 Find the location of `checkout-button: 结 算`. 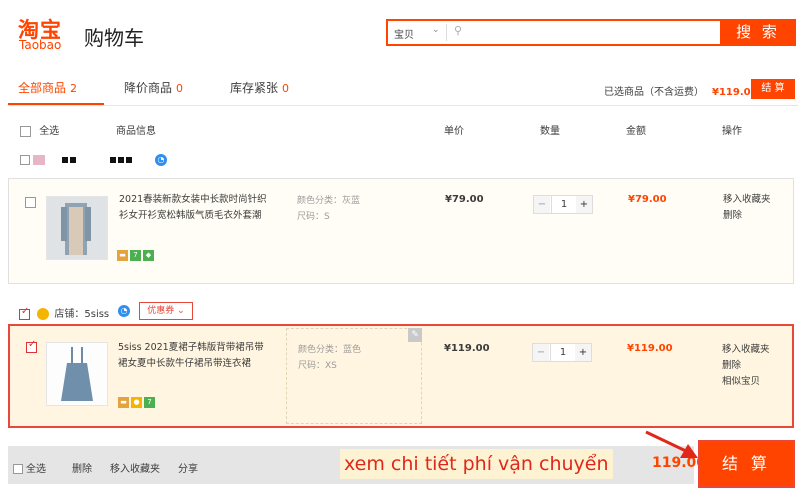

checkout-button: 结 算 is located at coordinates (746, 464).